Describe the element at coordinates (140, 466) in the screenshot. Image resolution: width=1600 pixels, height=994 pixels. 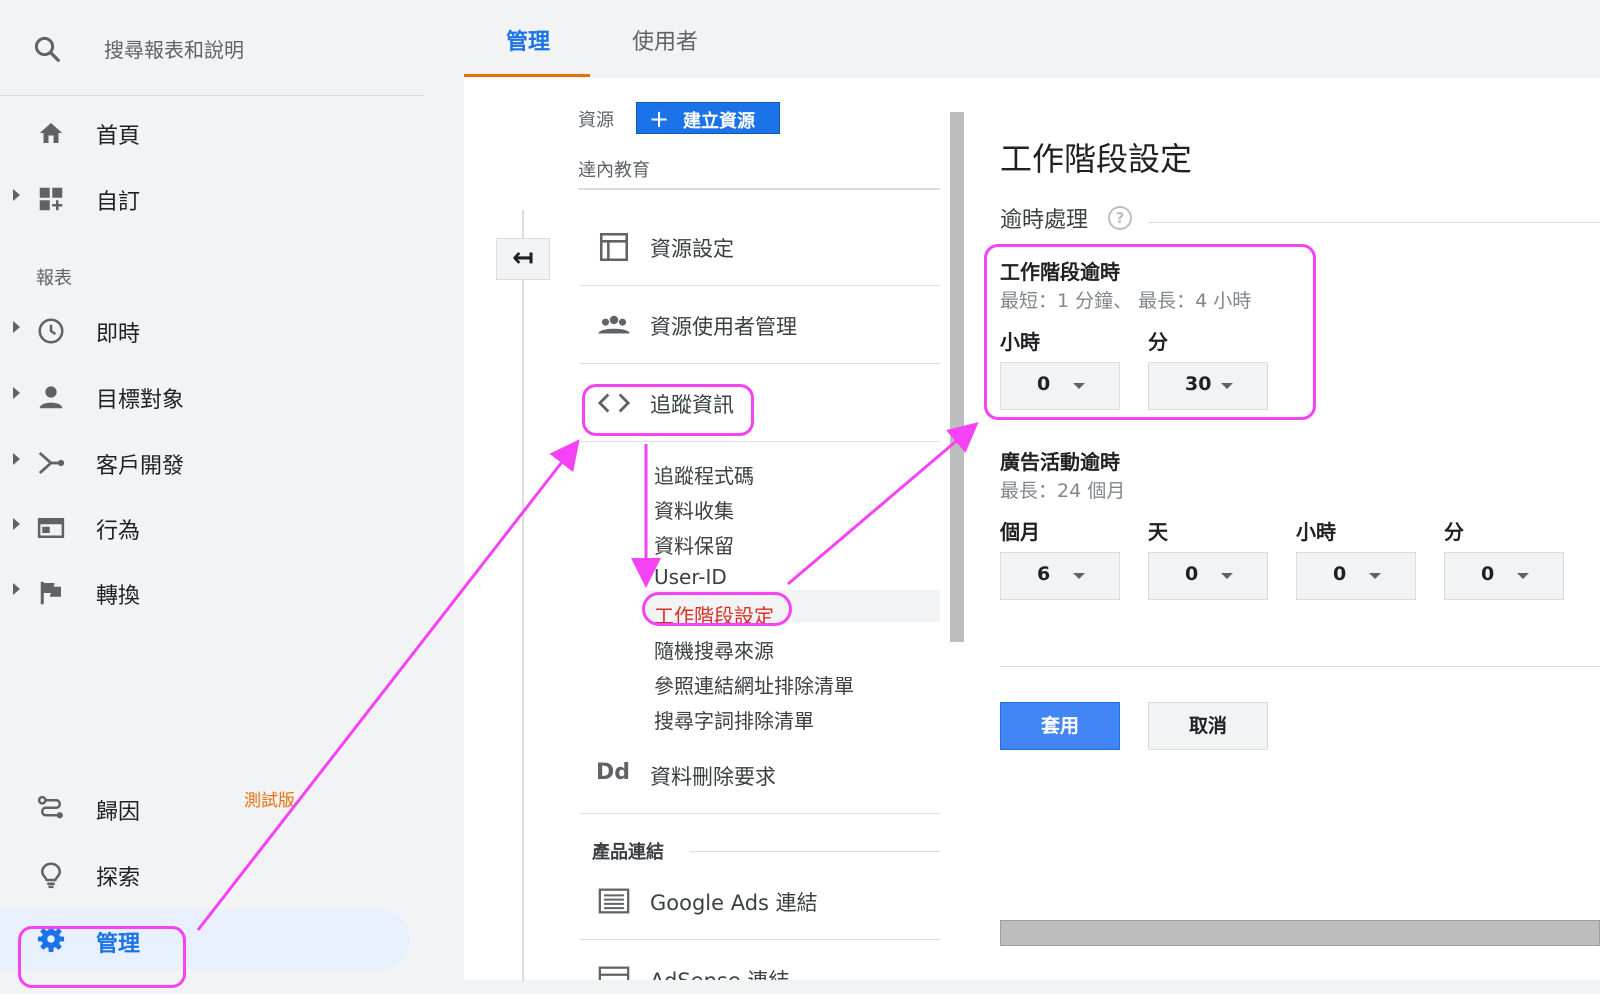
I see `nav-label-acquisition: 客戶開發` at that location.